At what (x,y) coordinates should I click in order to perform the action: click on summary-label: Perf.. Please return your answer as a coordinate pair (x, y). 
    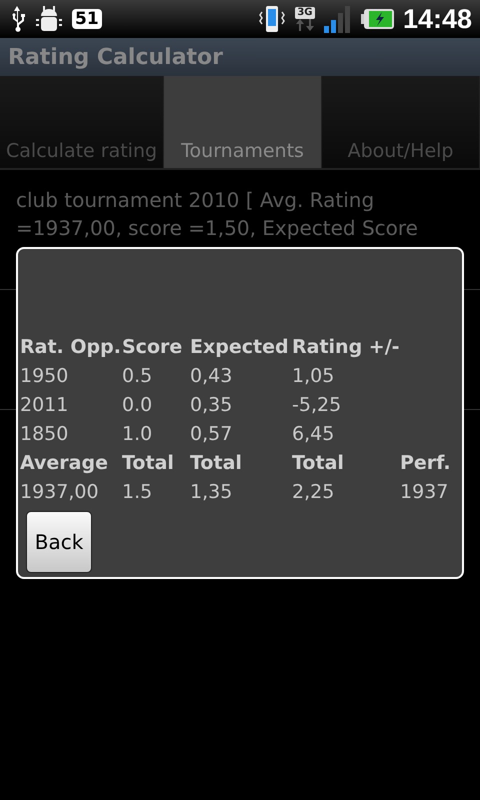
    Looking at the image, I should click on (426, 463).